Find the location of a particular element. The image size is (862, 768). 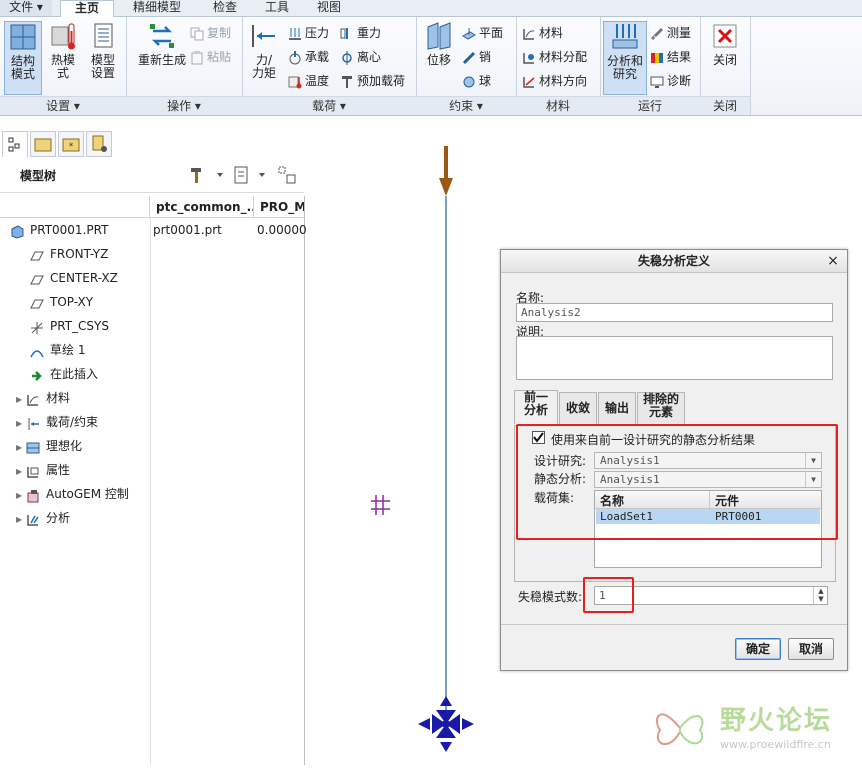

group-operation-label: 操作 ▾ is located at coordinates (184, 105).